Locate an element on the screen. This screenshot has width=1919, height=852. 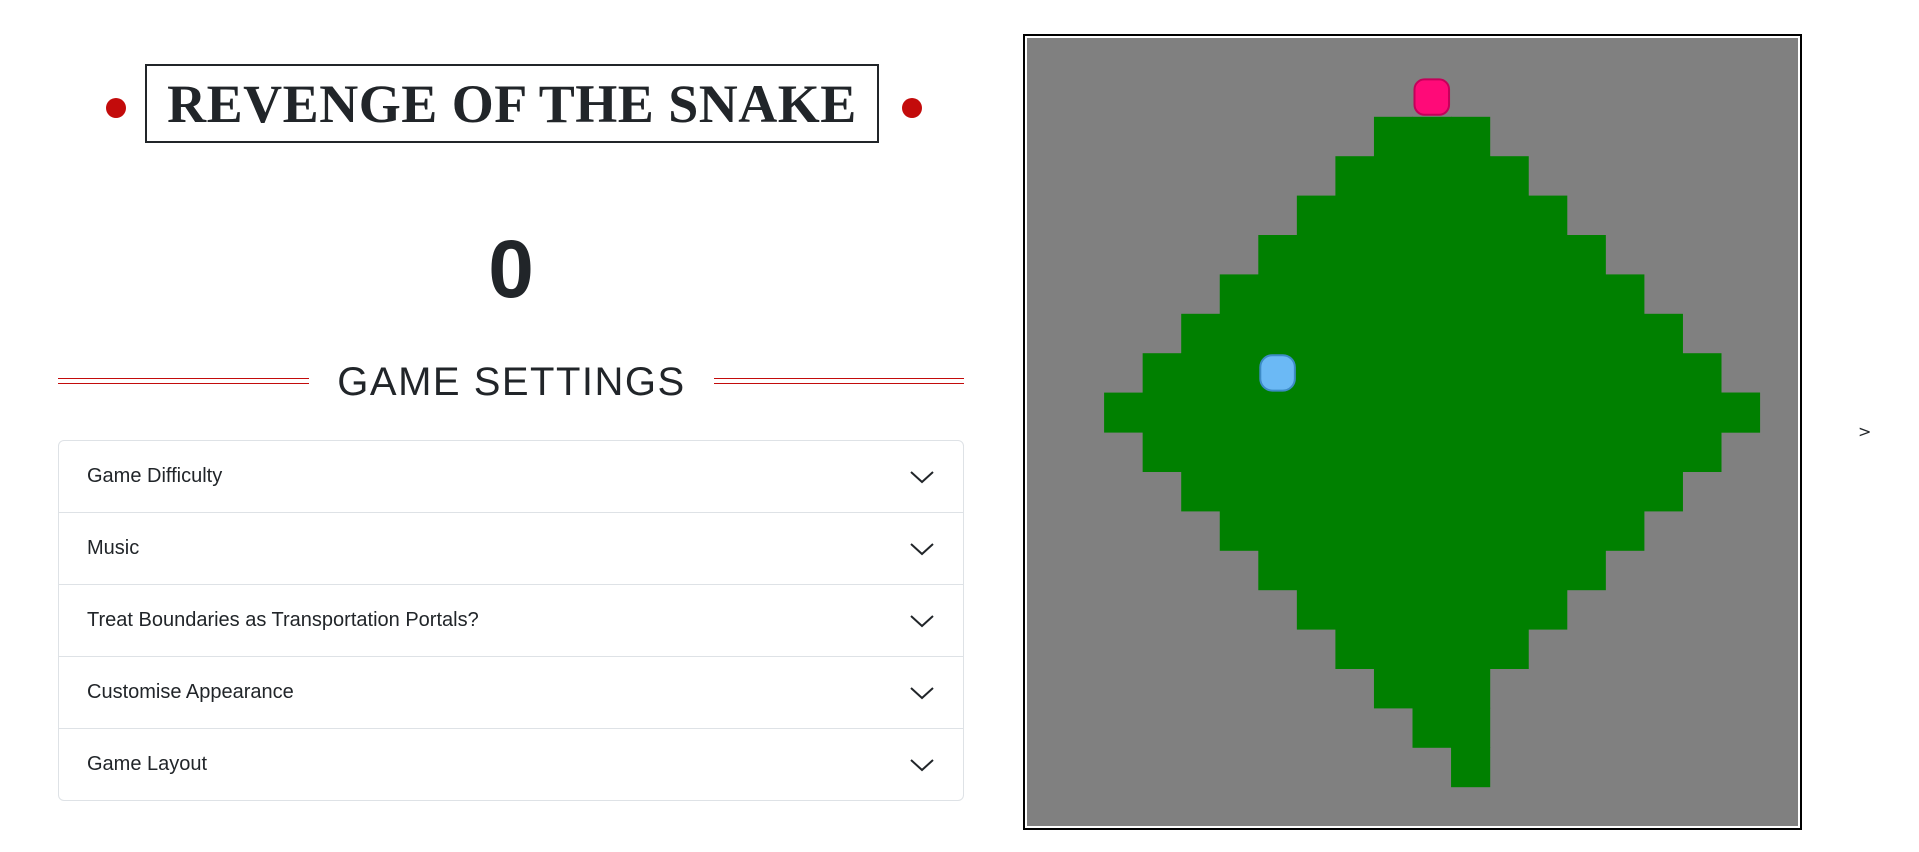
score-display: 0 is located at coordinates (511, 269).